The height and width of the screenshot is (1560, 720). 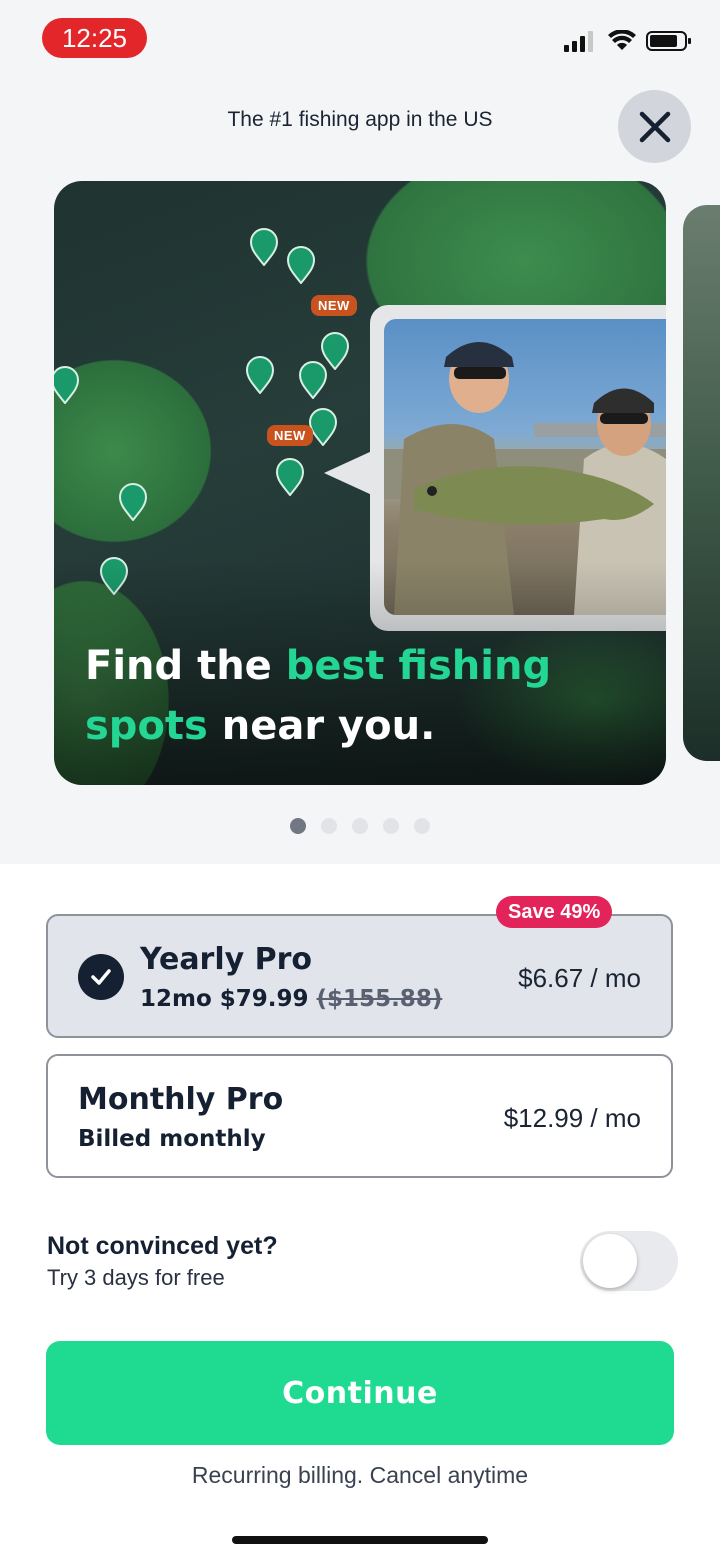 I want to click on close-icon, so click(x=654, y=126).